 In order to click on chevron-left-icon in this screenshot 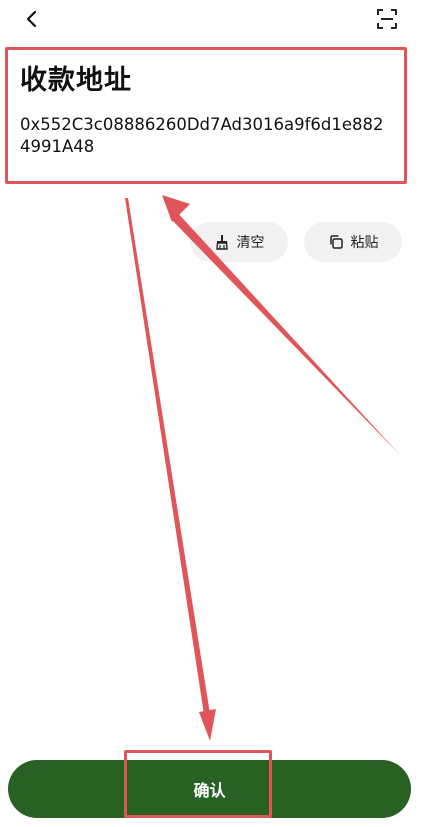, I will do `click(31, 19)`.